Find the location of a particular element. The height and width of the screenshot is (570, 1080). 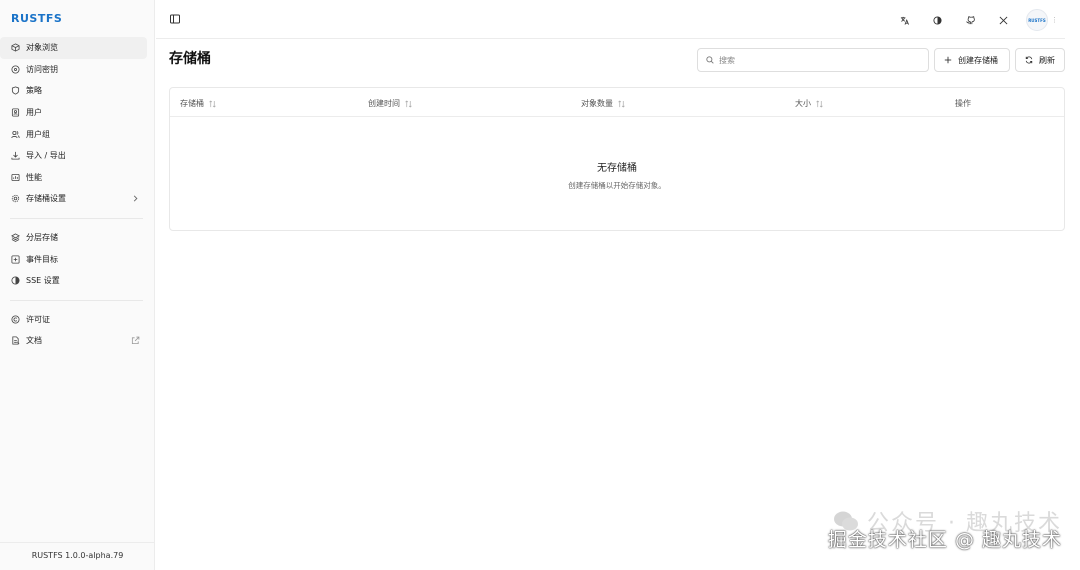

refresh-icon is located at coordinates (1029, 60).